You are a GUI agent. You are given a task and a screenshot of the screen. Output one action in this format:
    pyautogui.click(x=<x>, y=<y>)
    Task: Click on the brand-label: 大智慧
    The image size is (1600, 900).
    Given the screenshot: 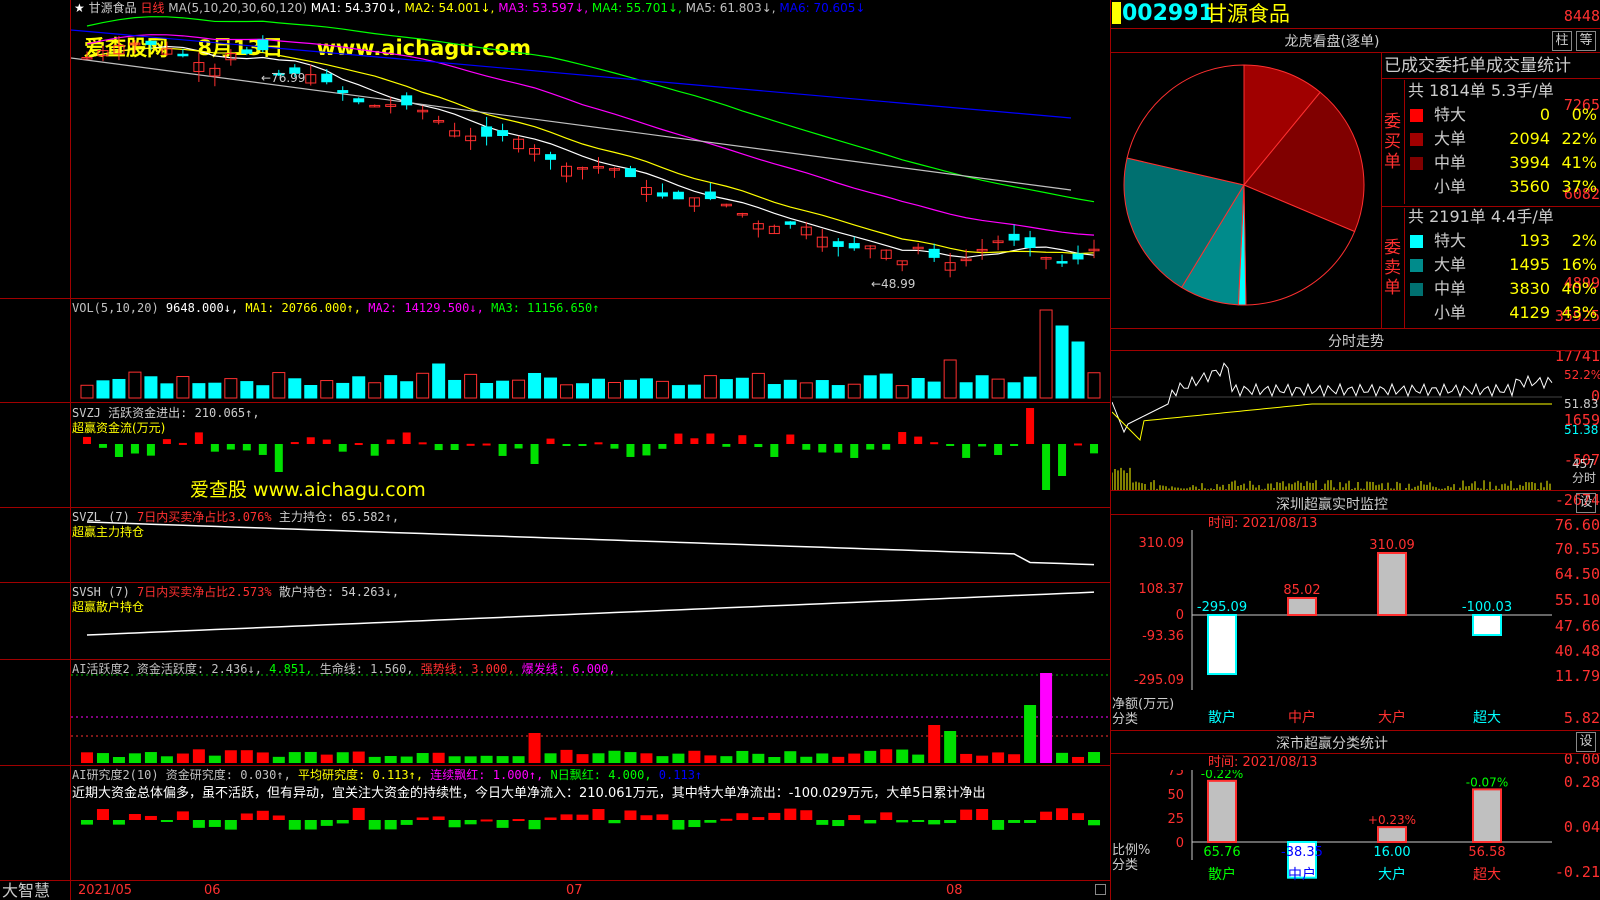 What is the action you would take?
    pyautogui.click(x=26, y=890)
    